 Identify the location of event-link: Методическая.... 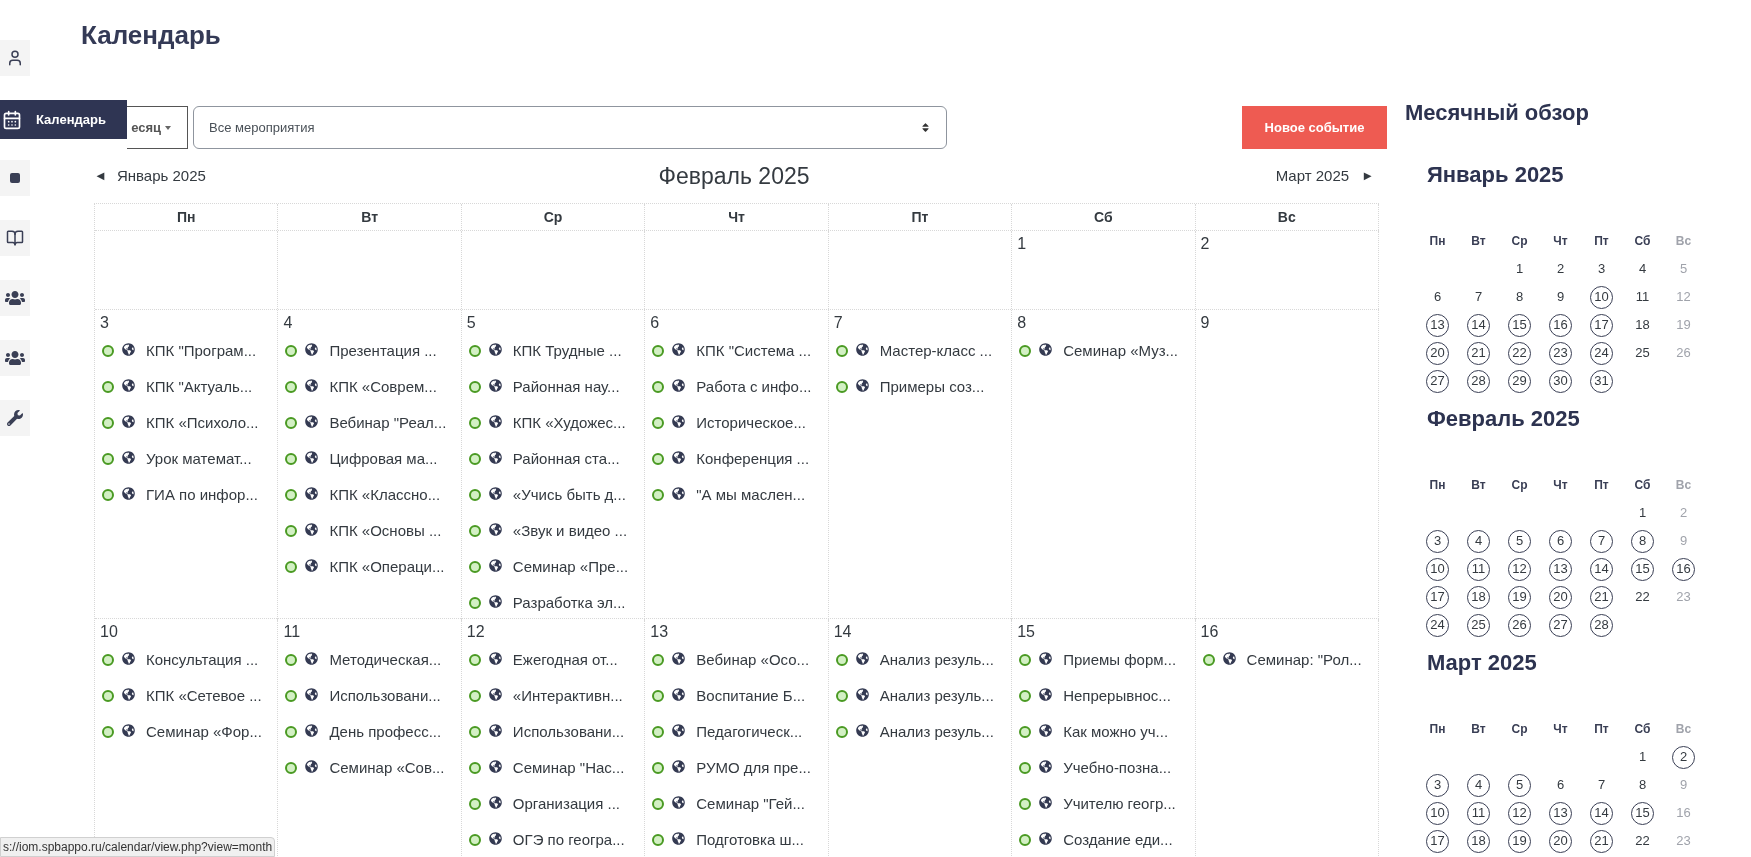
(385, 660).